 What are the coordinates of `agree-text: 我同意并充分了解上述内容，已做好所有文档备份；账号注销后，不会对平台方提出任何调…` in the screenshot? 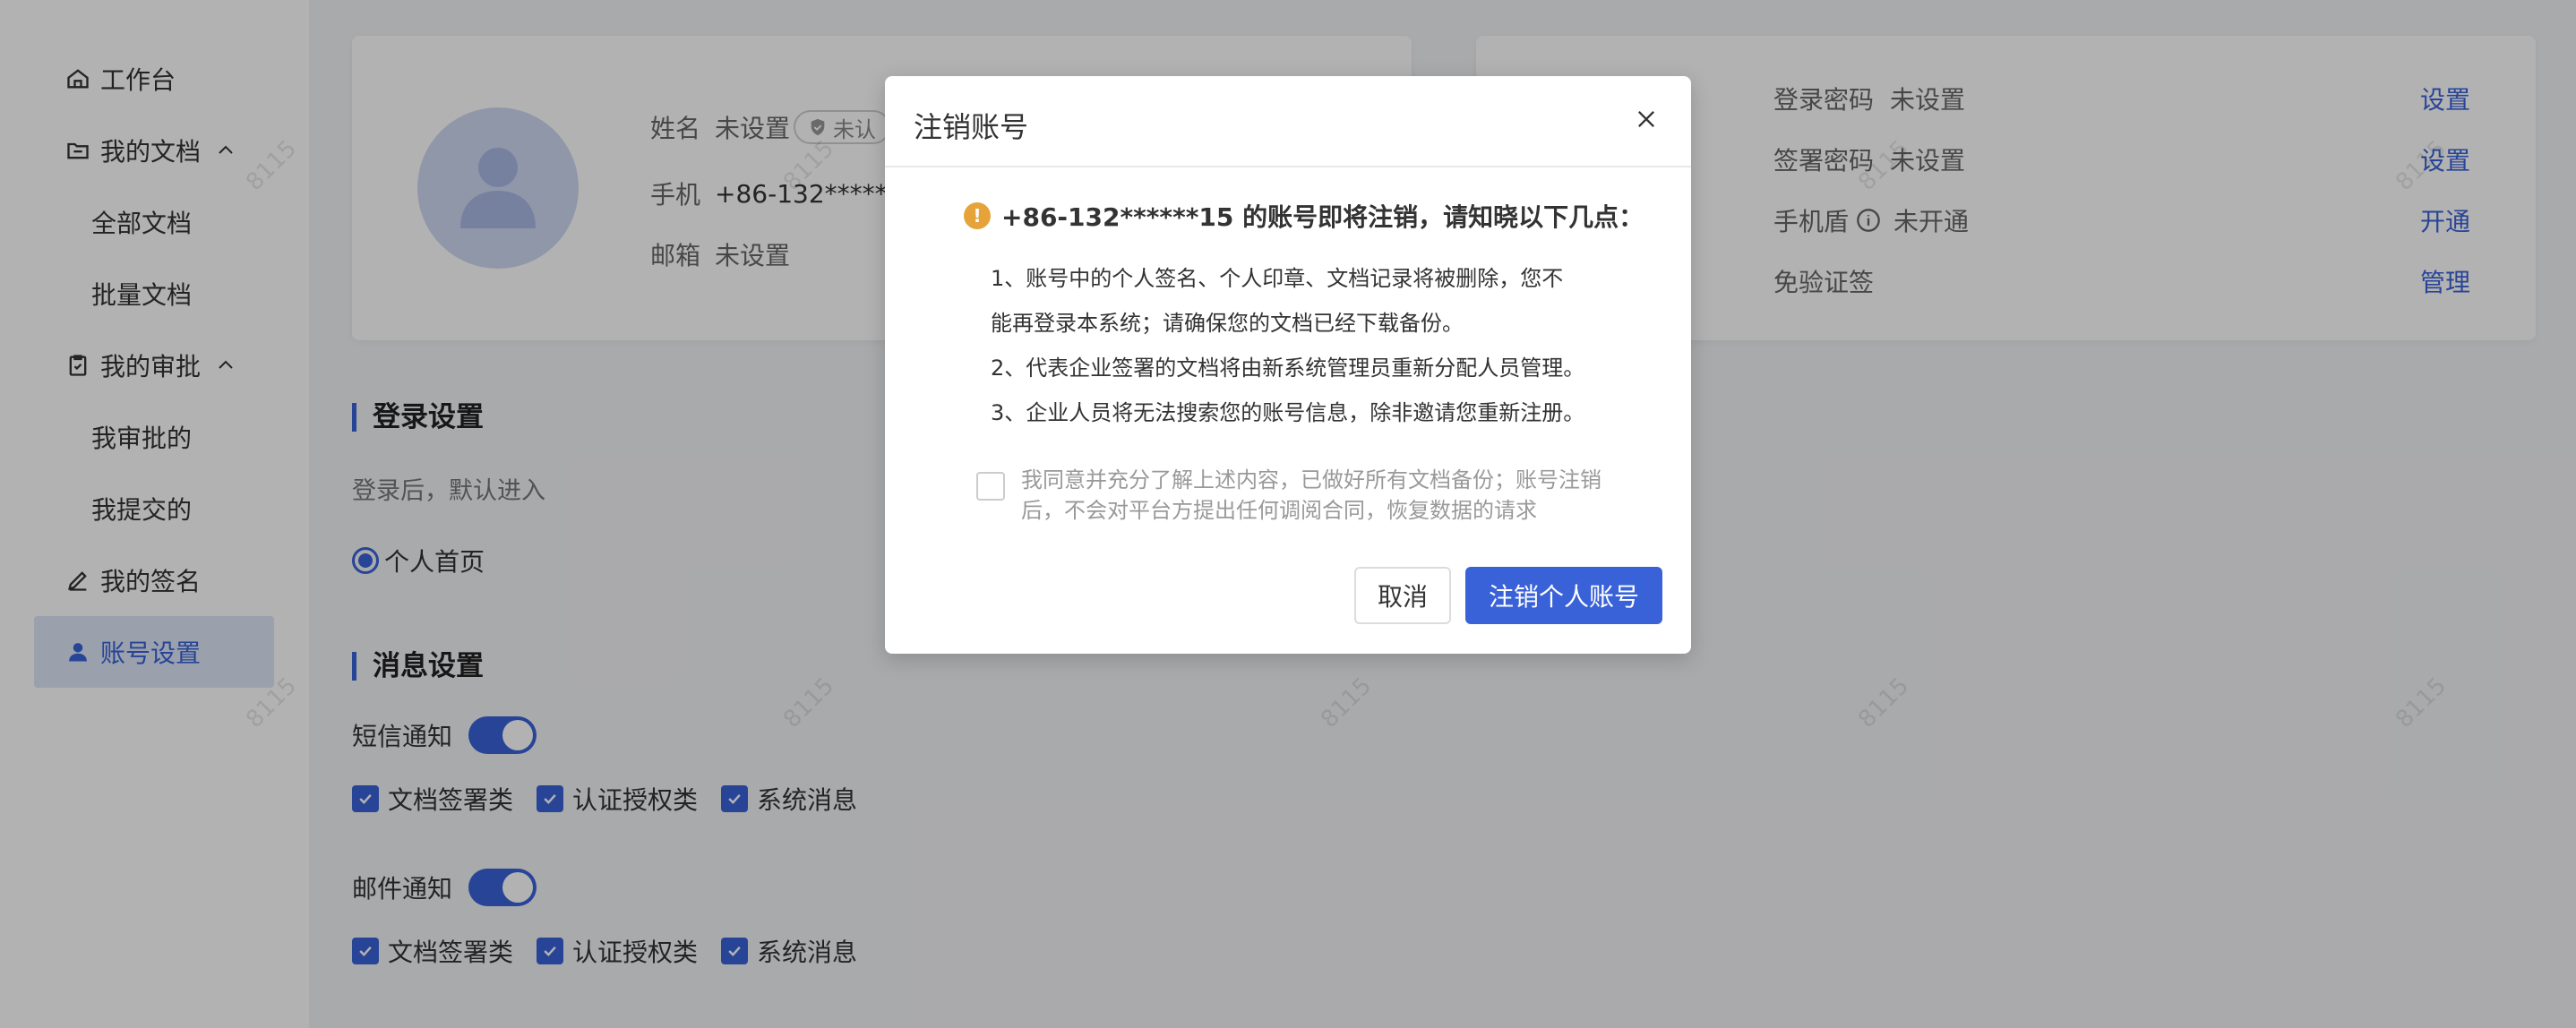 It's located at (1311, 495).